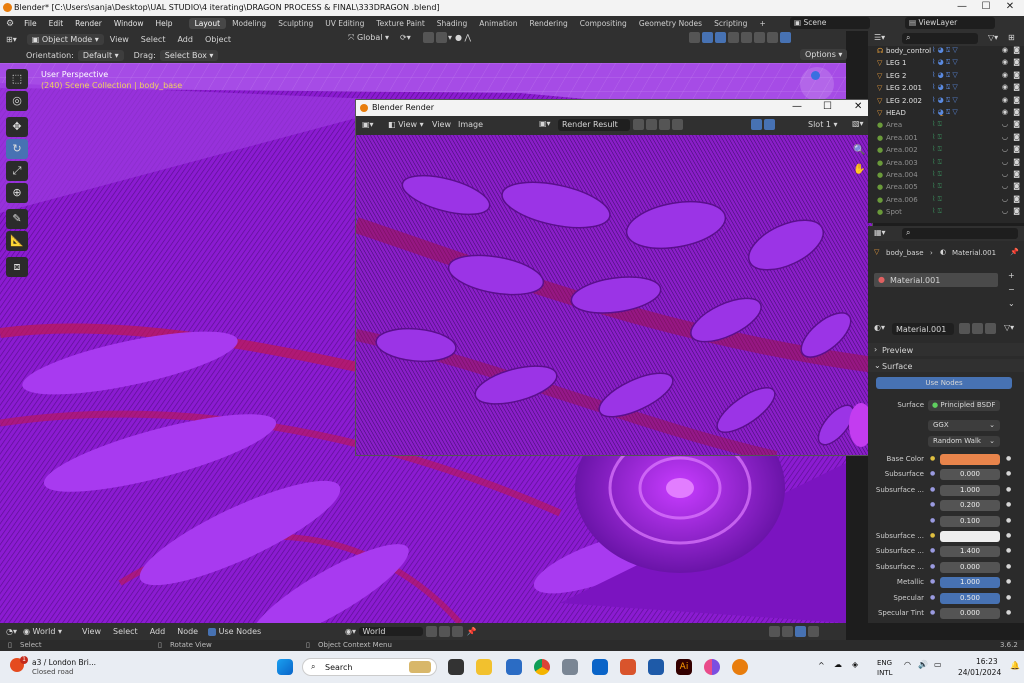  Describe the element at coordinates (946, 151) in the screenshot. I see `outliner-row: ● Area.002 ⌇ ⍂ ◡ ◙` at that location.